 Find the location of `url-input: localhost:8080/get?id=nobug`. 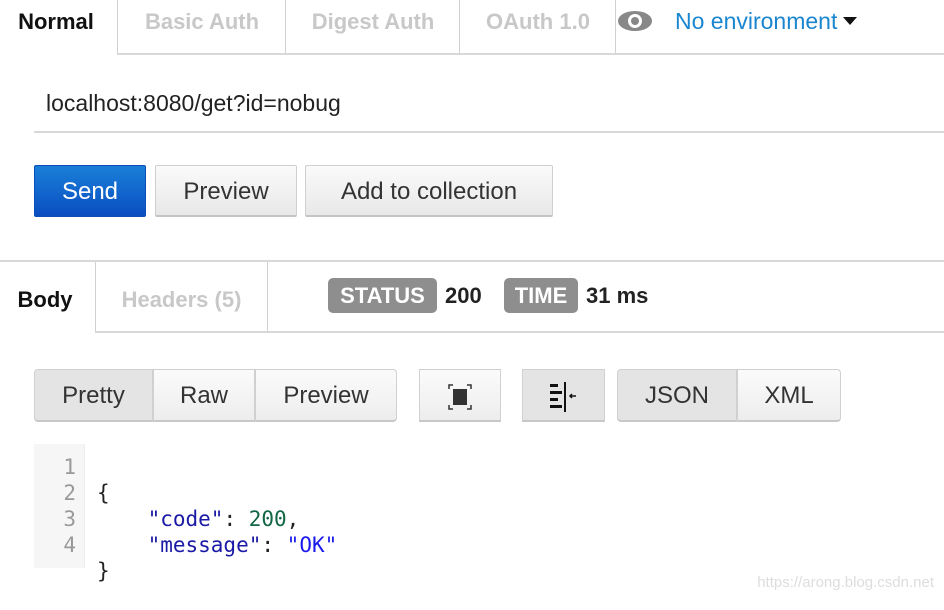

url-input: localhost:8080/get?id=nobug is located at coordinates (193, 103).